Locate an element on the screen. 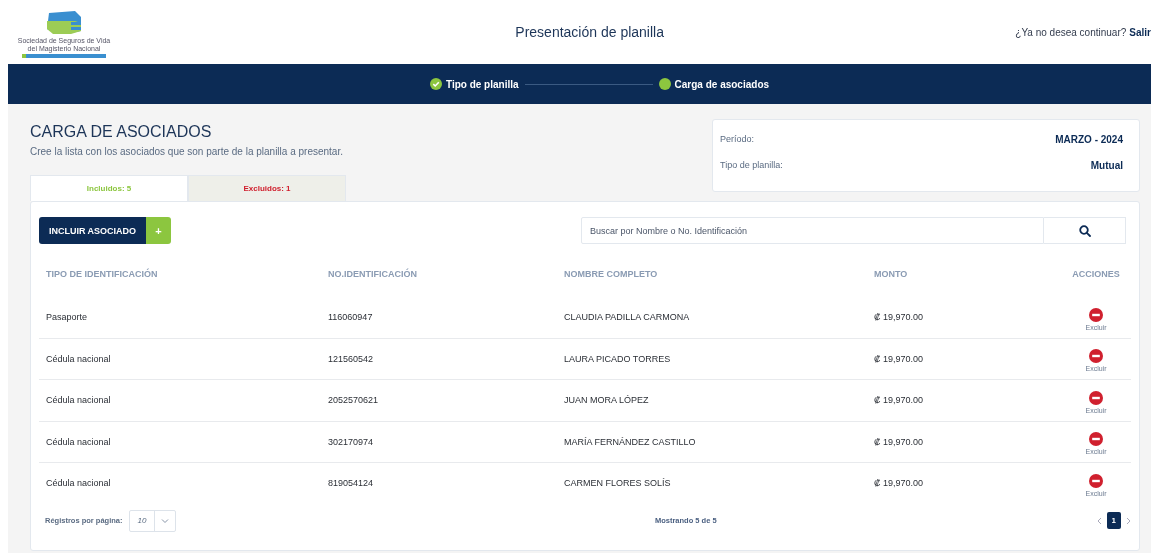 The width and height of the screenshot is (1151, 553). table-cell-text: Pasaporte is located at coordinates (67, 317).